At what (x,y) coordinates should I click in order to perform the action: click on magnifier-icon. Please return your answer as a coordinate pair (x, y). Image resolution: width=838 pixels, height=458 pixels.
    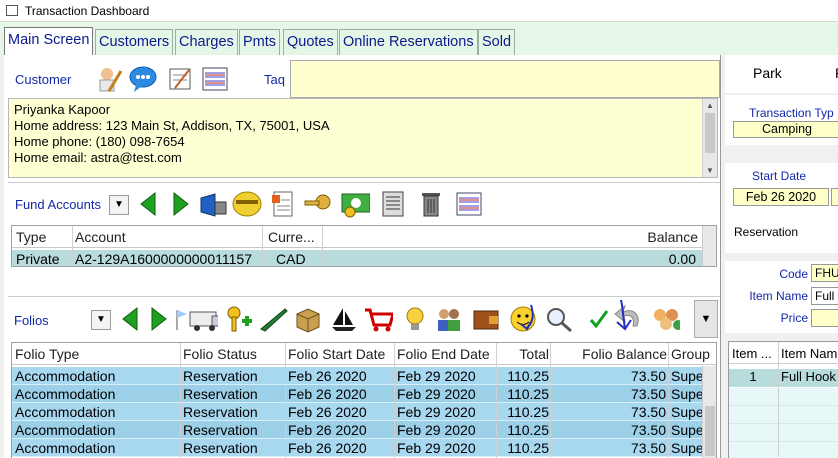
    Looking at the image, I should click on (559, 319).